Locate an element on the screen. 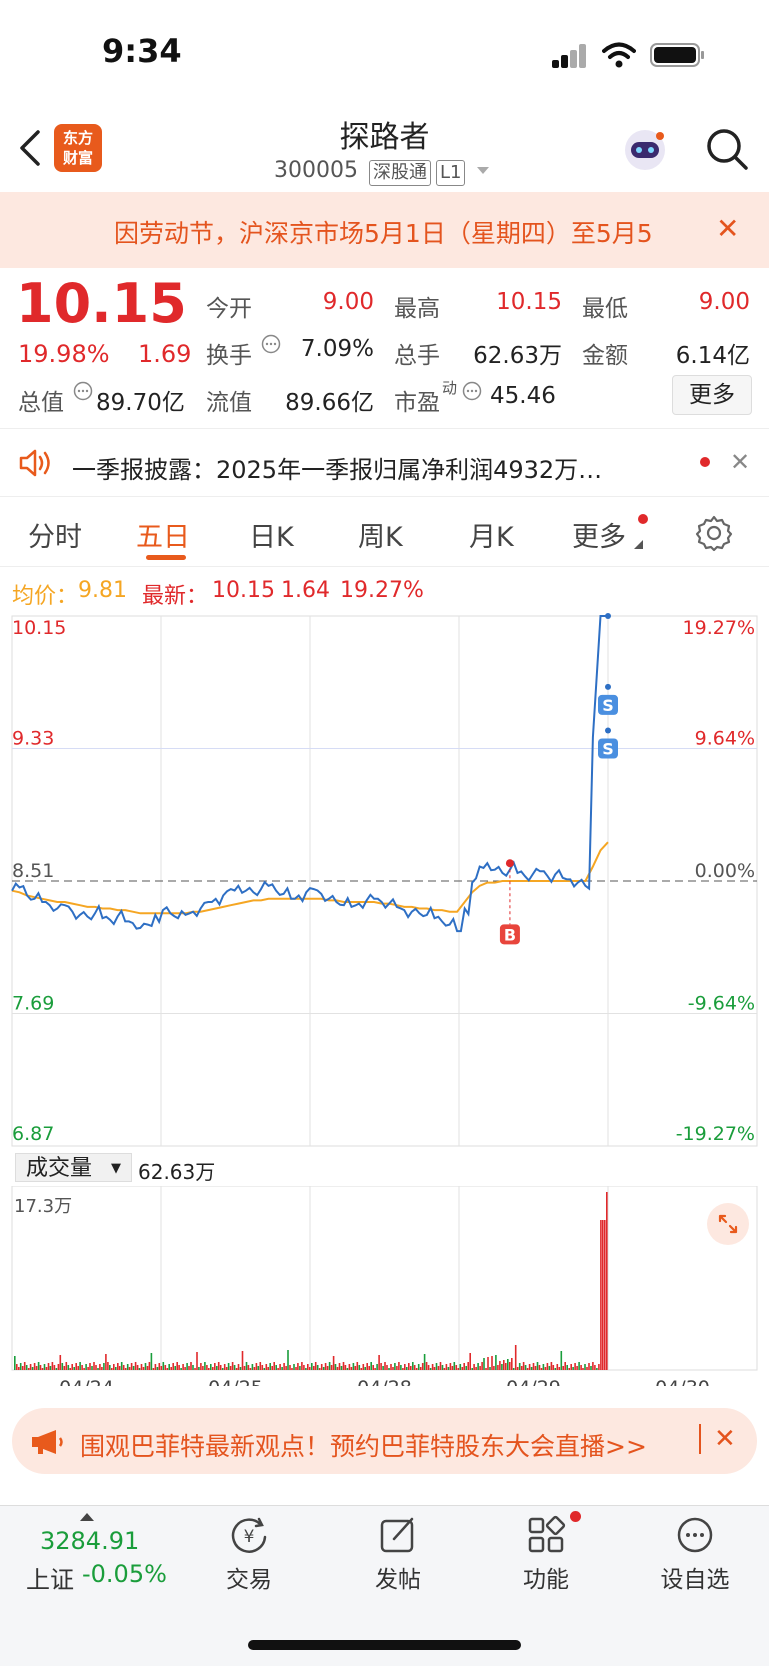 Image resolution: width=769 pixels, height=1666 pixels. y-axis-left-label: 10.15 is located at coordinates (39, 628).